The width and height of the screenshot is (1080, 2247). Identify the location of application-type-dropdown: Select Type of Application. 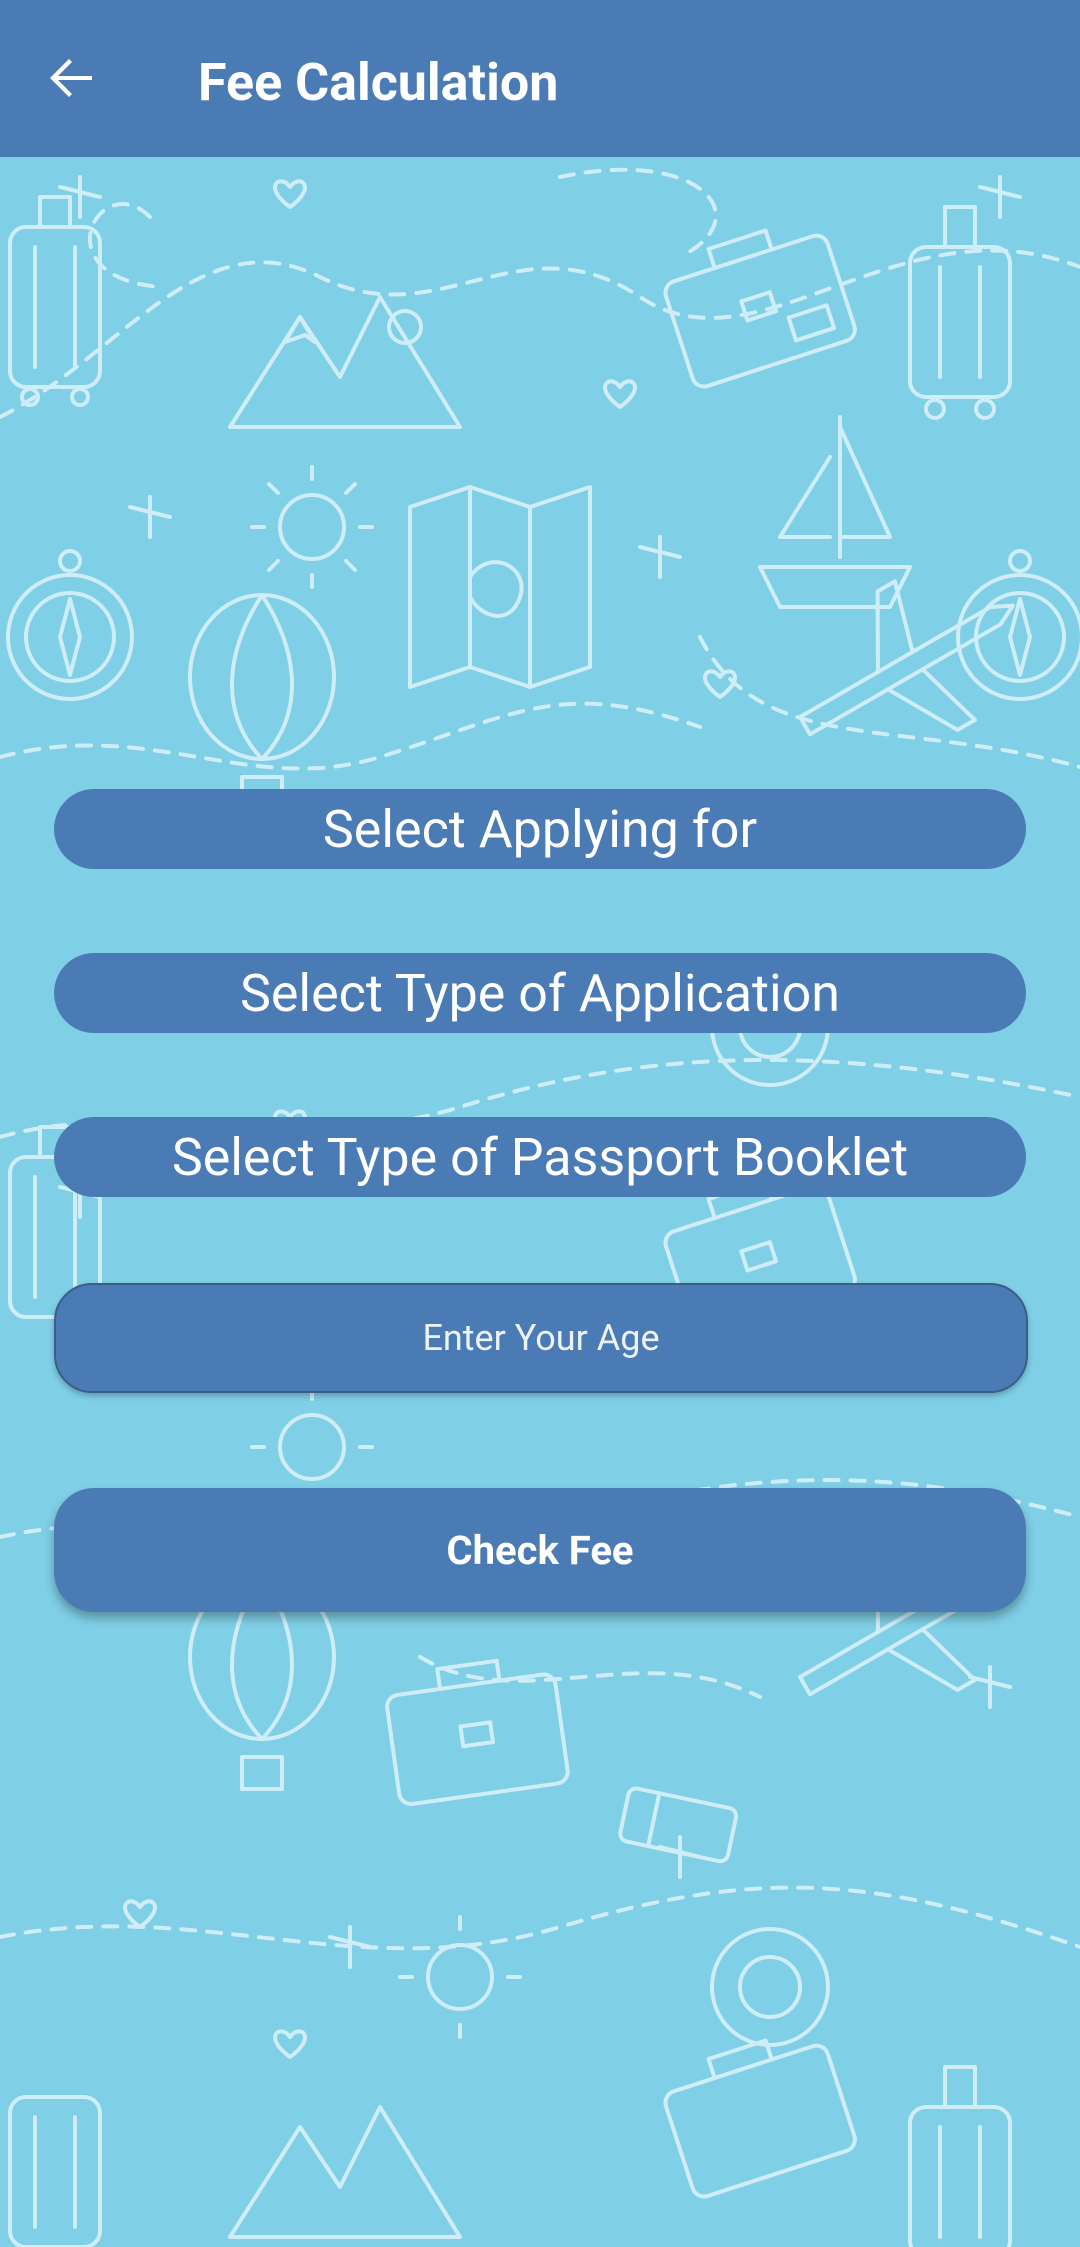
(540, 993).